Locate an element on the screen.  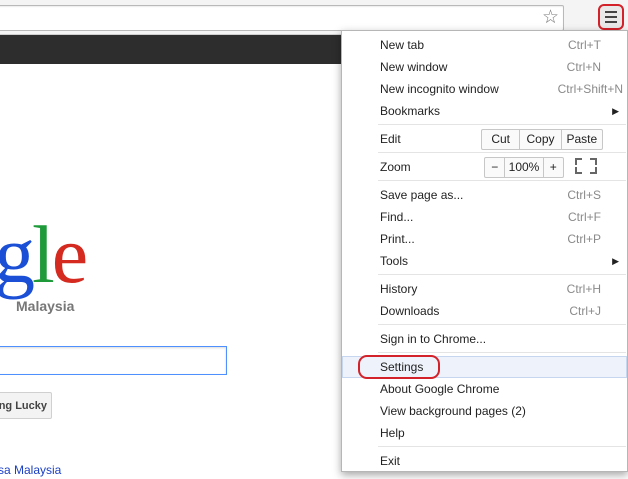
google-logo: gle is located at coordinates (44, 254).